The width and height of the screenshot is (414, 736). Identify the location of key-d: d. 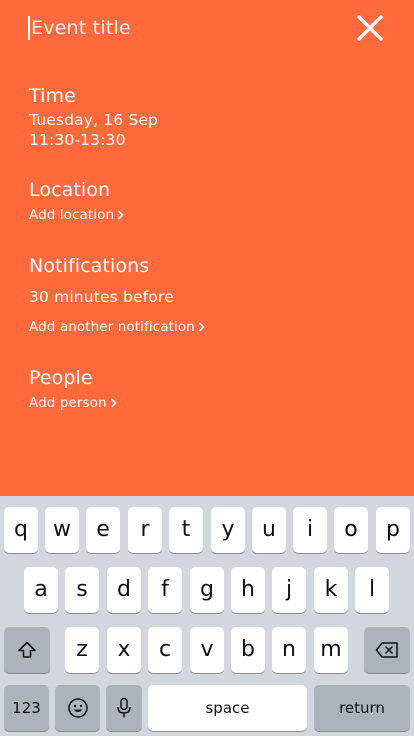
(124, 590).